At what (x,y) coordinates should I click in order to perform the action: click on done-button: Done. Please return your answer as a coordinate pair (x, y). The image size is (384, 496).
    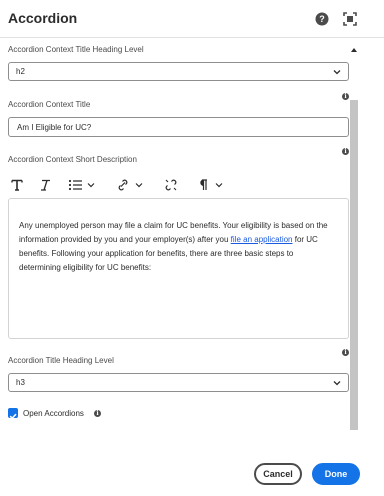
    Looking at the image, I should click on (336, 474).